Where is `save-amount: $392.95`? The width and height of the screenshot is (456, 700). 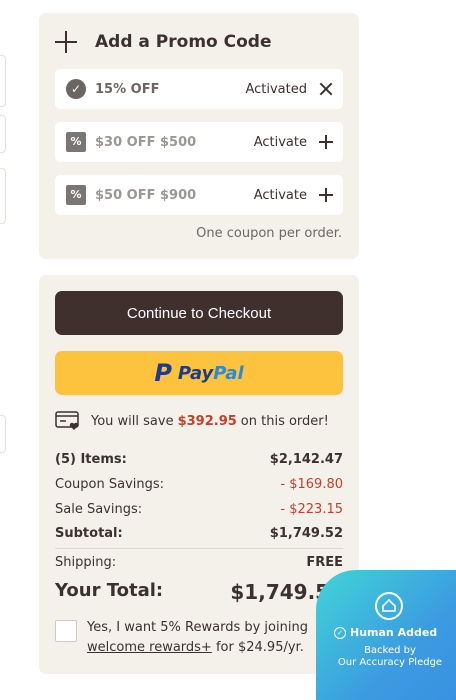 save-amount: $392.95 is located at coordinates (207, 421).